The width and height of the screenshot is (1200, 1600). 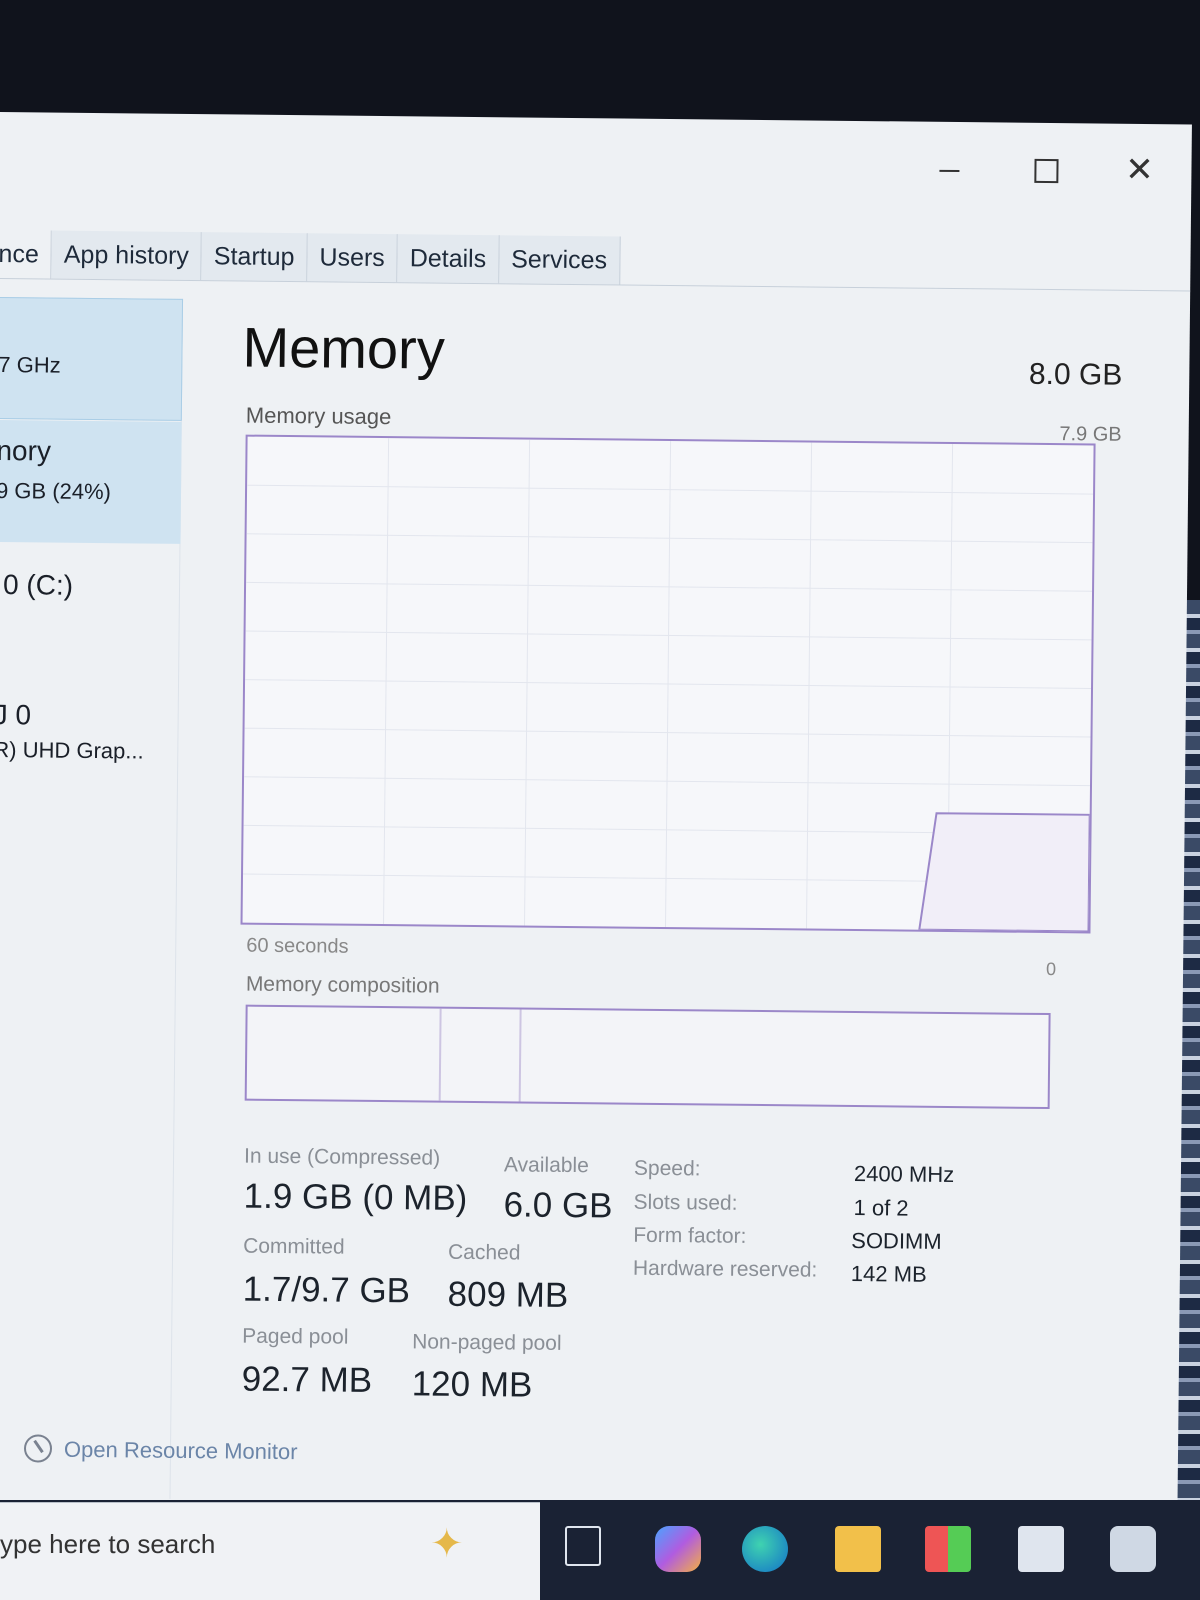 I want to click on committed-label: Committed, so click(x=294, y=1246).